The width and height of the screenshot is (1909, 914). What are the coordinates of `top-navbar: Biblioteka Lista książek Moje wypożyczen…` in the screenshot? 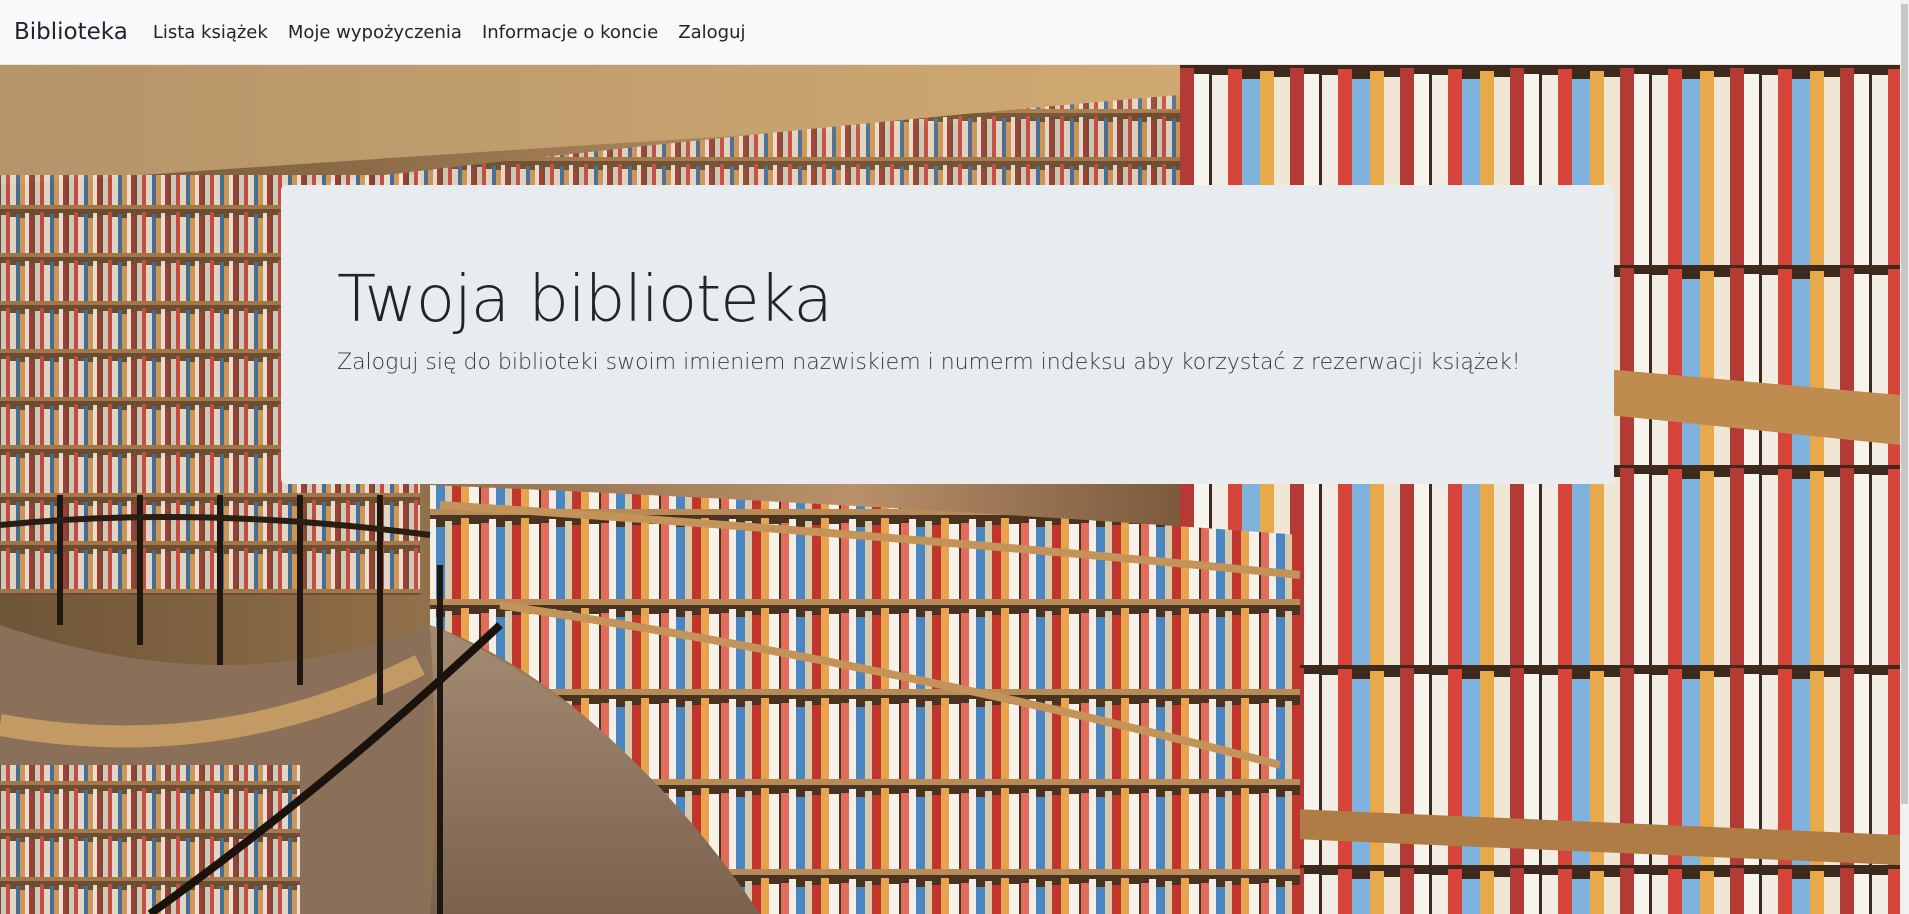 It's located at (950, 32).